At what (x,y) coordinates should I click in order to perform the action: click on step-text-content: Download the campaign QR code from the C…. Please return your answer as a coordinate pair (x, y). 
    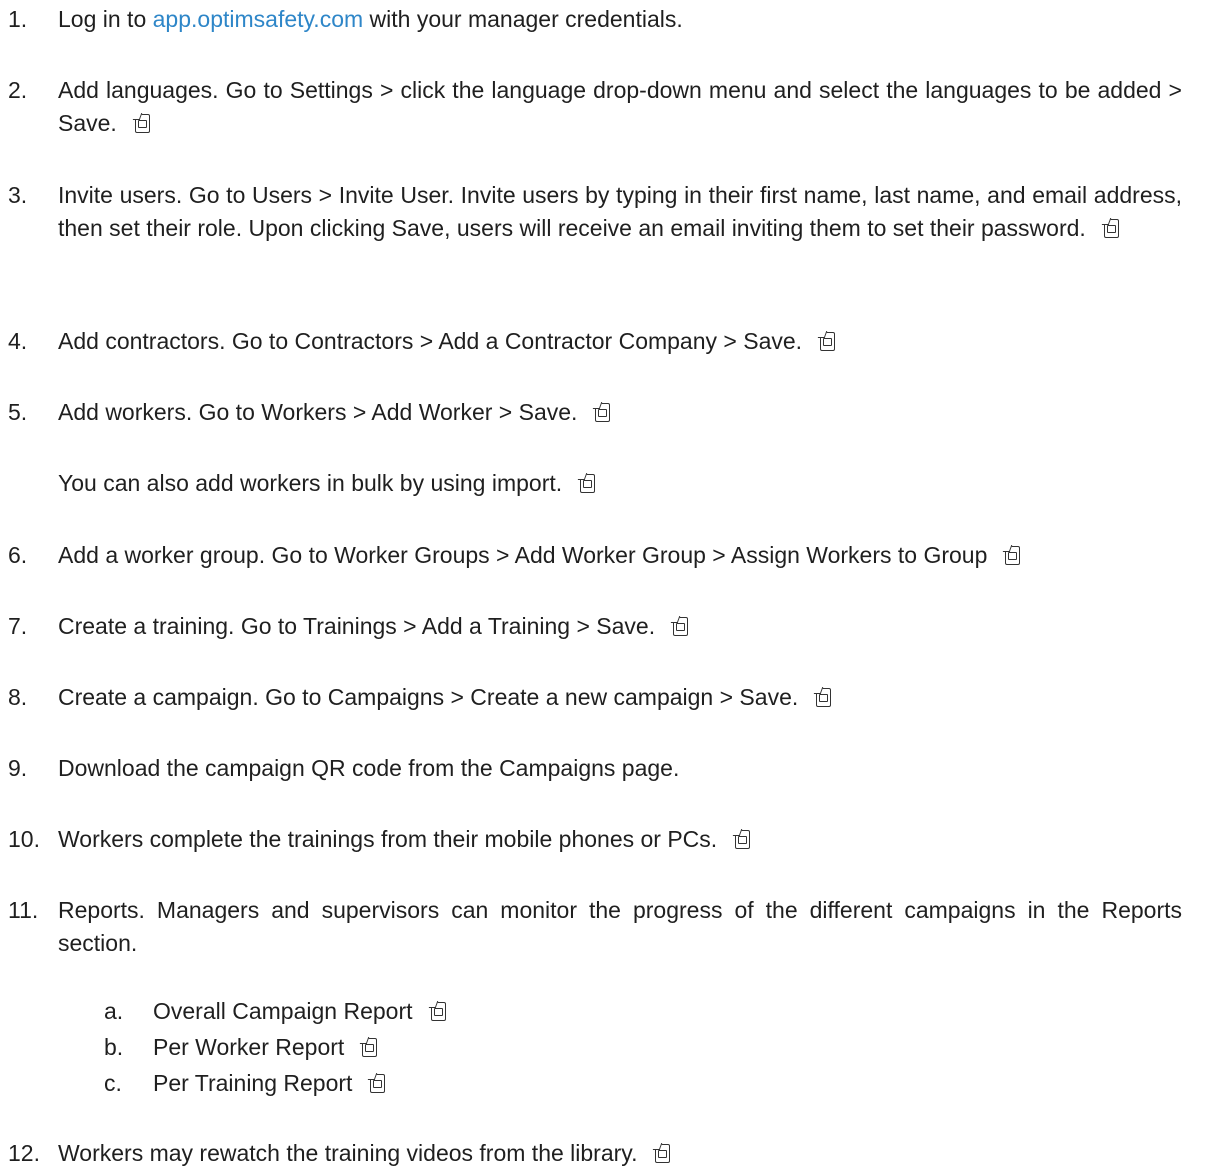
    Looking at the image, I should click on (369, 768).